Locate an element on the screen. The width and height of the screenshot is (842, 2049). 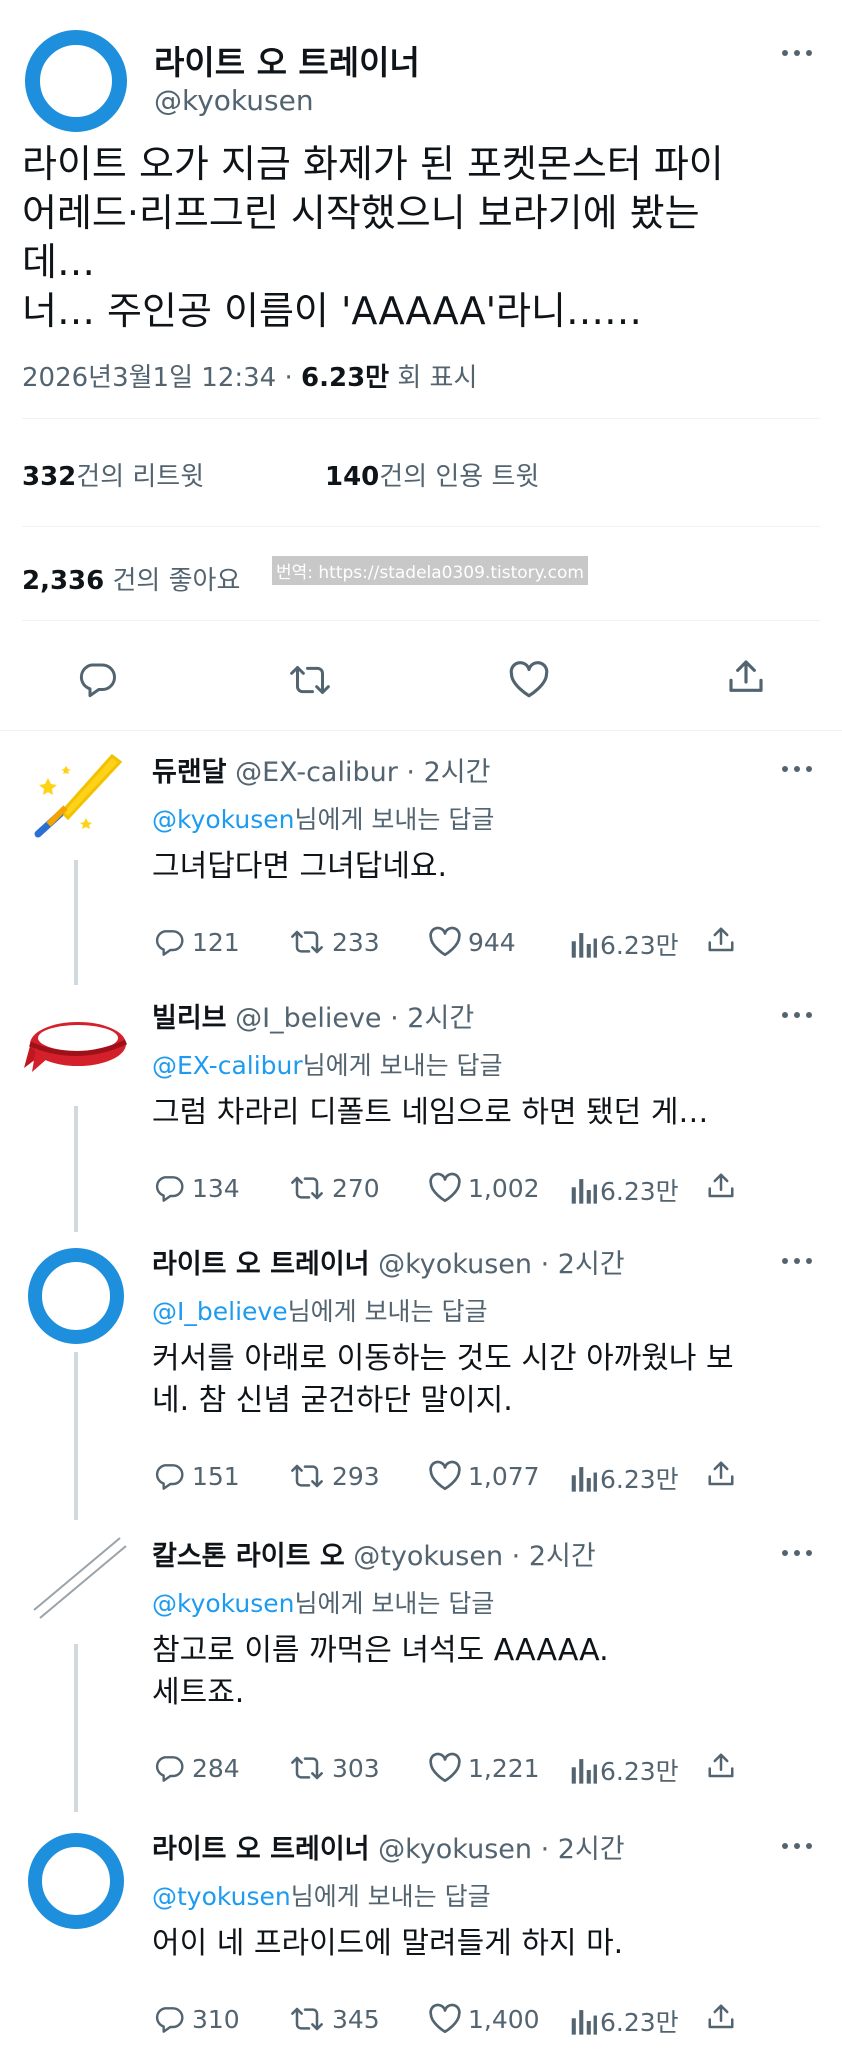
like-action: 944 is located at coordinates (472, 942).